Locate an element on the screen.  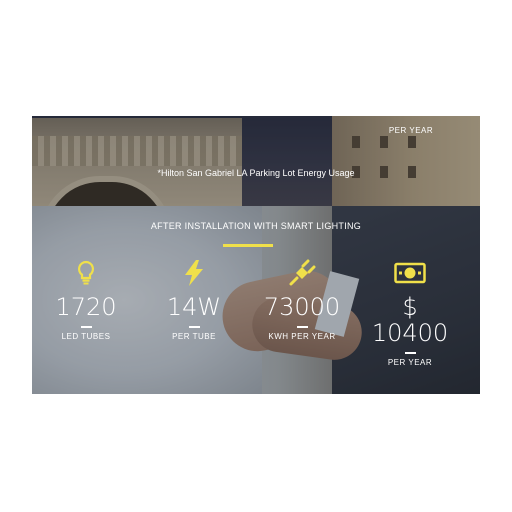
stat-value: 10400 is located at coordinates (410, 333).